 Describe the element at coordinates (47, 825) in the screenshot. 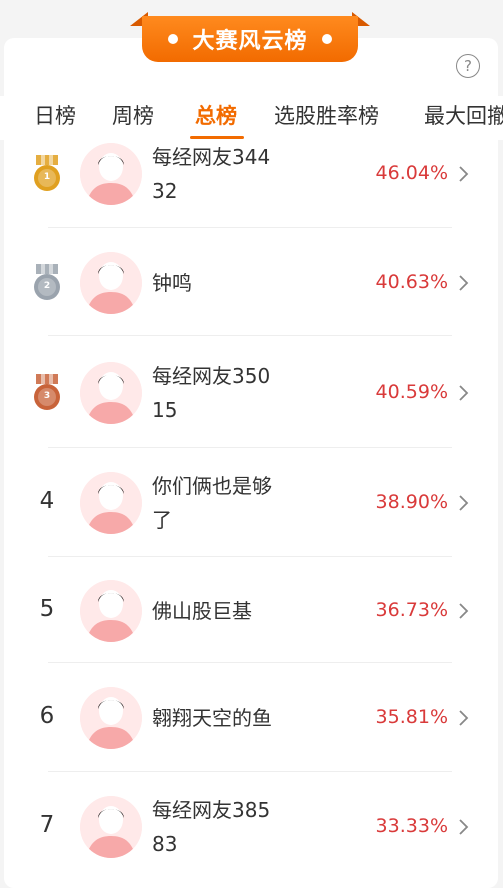

I see `rank-number: 7` at that location.